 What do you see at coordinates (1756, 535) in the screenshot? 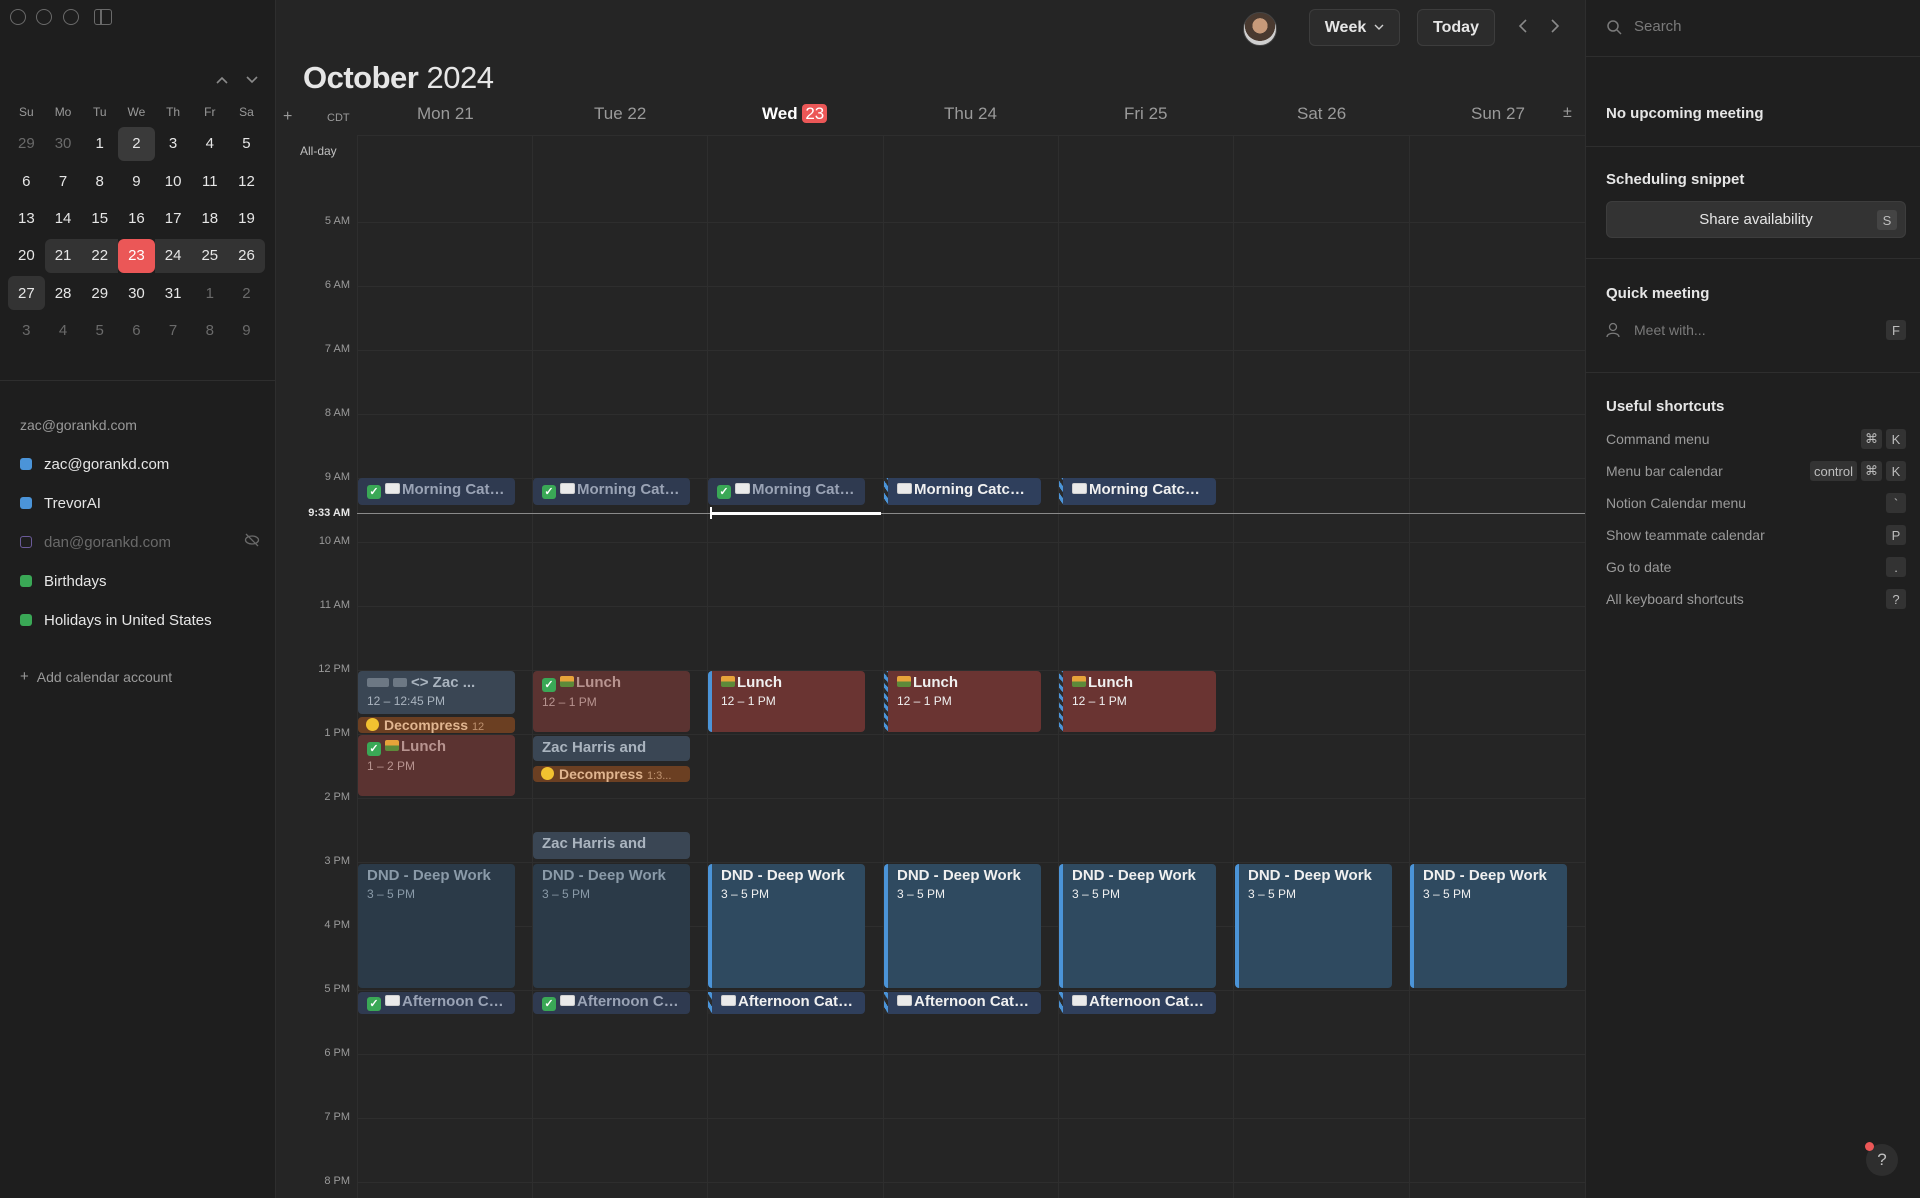
I see `shortcut-show-teammate-calendar: Show teammate calendar P` at bounding box center [1756, 535].